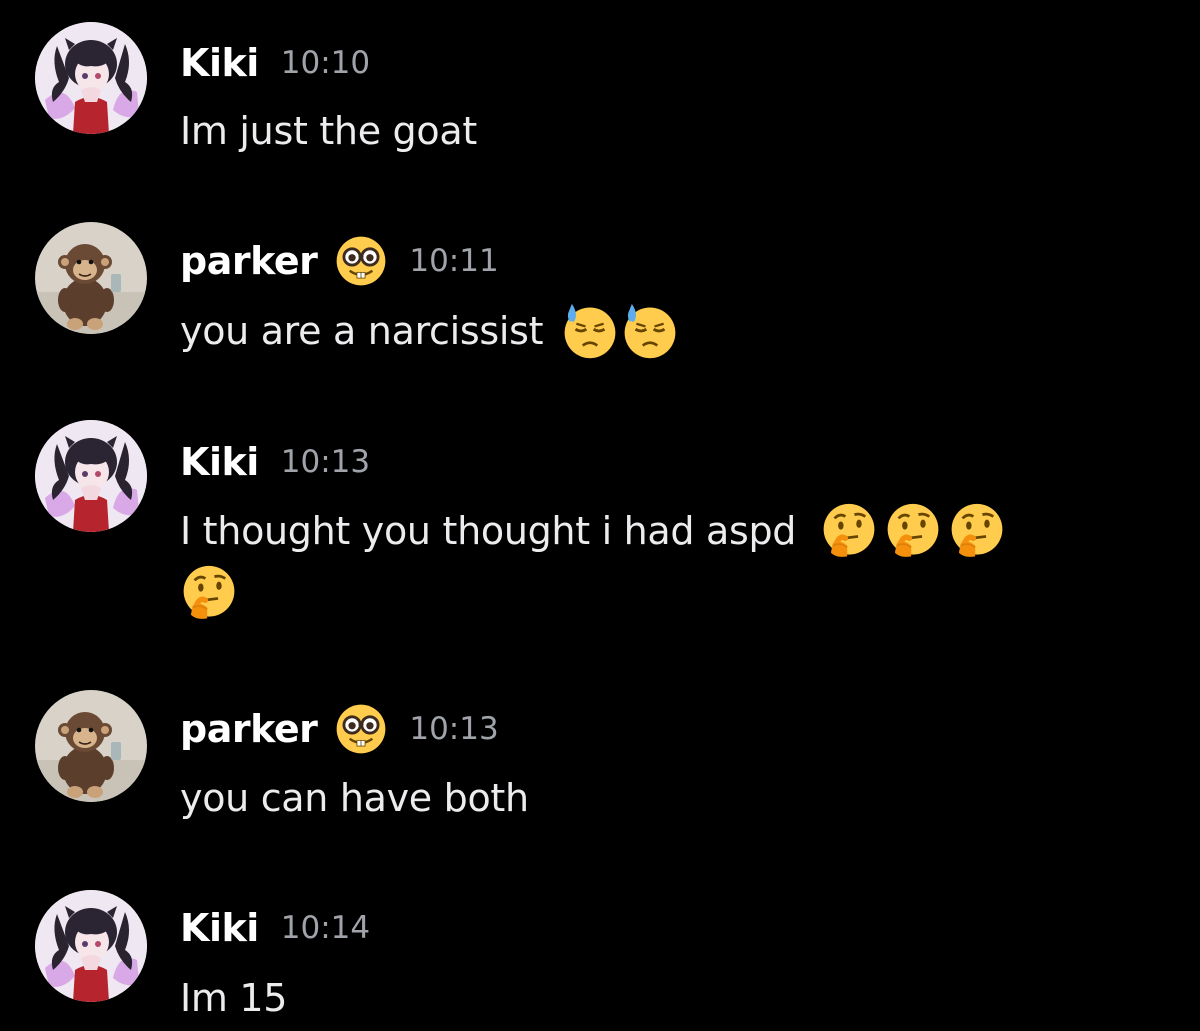  Describe the element at coordinates (328, 131) in the screenshot. I see `message-text-content: Im just the goat` at that location.